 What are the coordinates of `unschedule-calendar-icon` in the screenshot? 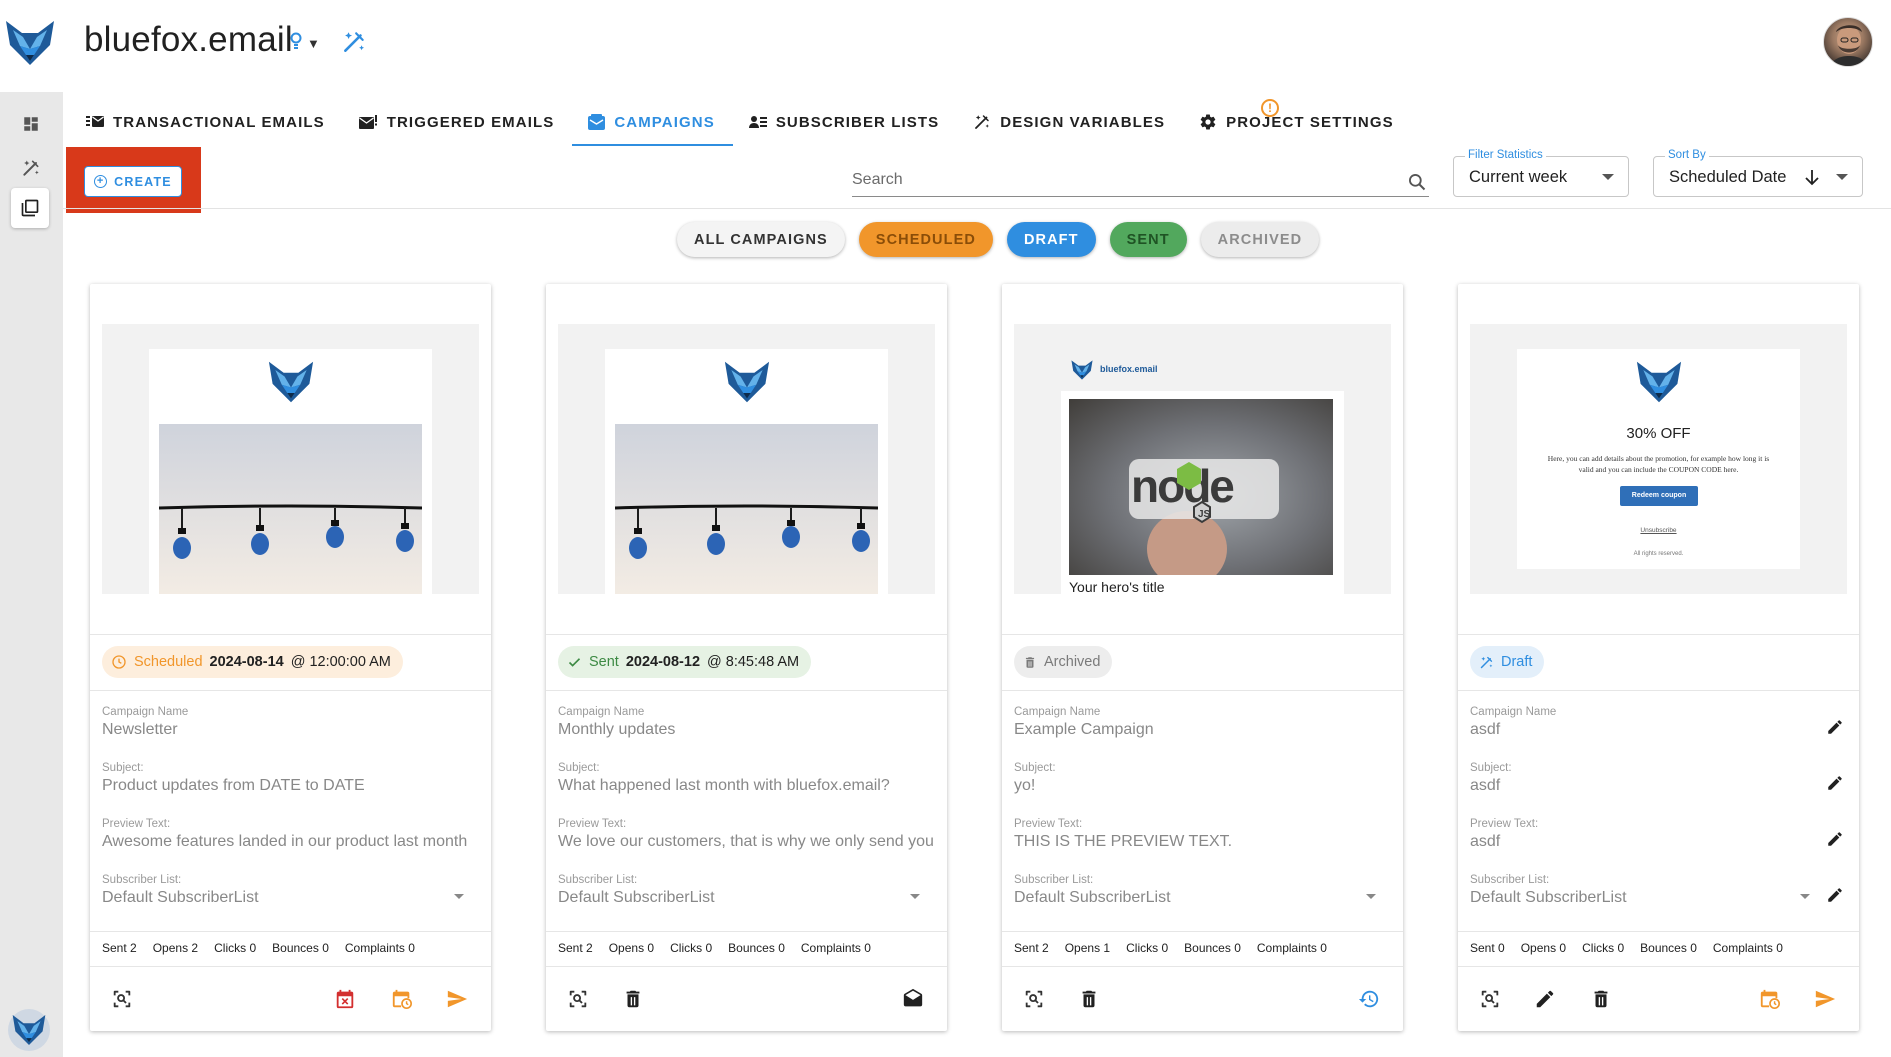 It's located at (345, 999).